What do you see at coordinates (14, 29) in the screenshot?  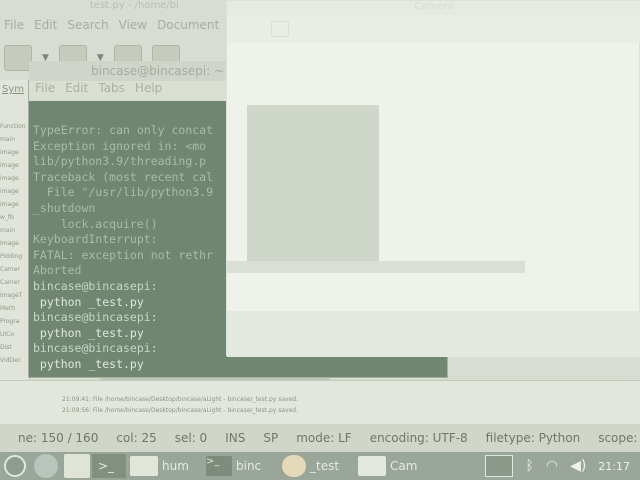 I see `menu-file: File` at bounding box center [14, 29].